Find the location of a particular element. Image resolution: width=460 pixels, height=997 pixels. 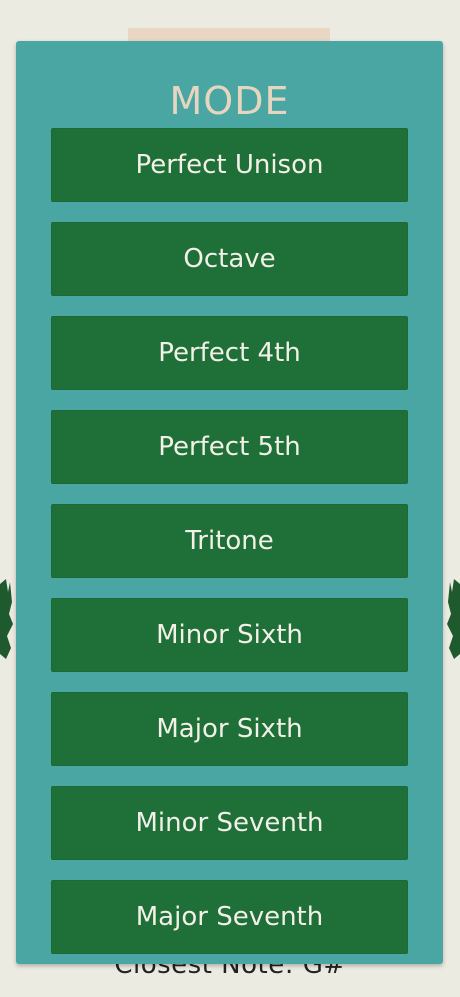

mode-option-minor-sixth: Minor Sixth is located at coordinates (229, 635).